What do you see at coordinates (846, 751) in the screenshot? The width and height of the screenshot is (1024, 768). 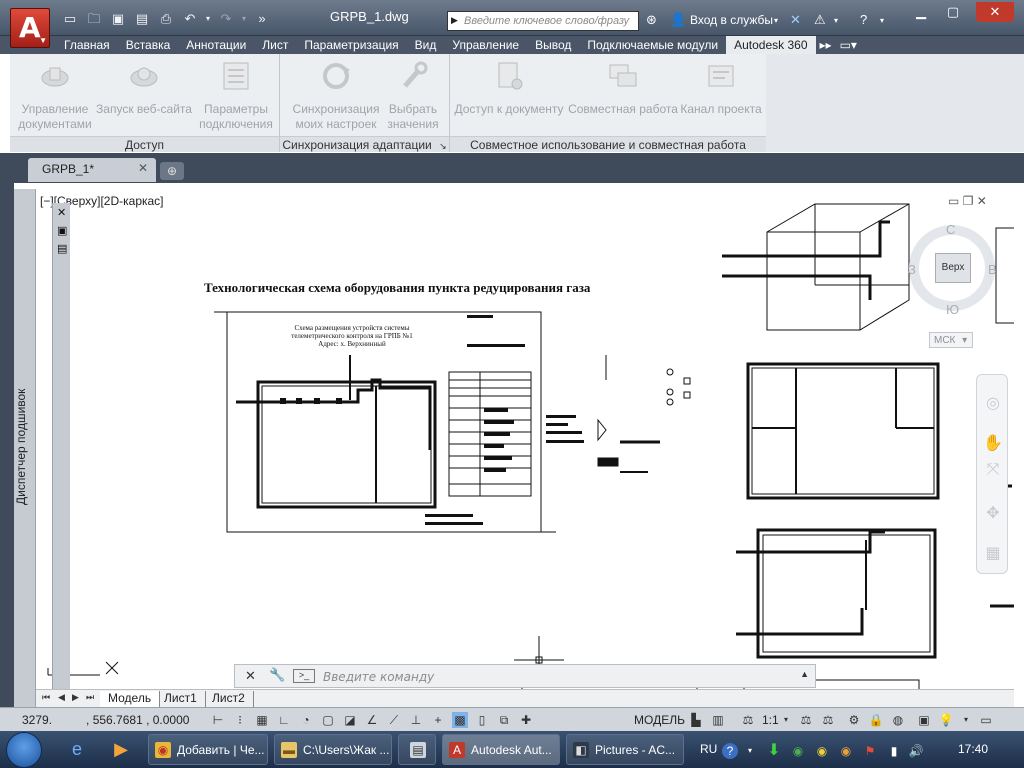 I see `security-tray-icon: ◉` at bounding box center [846, 751].